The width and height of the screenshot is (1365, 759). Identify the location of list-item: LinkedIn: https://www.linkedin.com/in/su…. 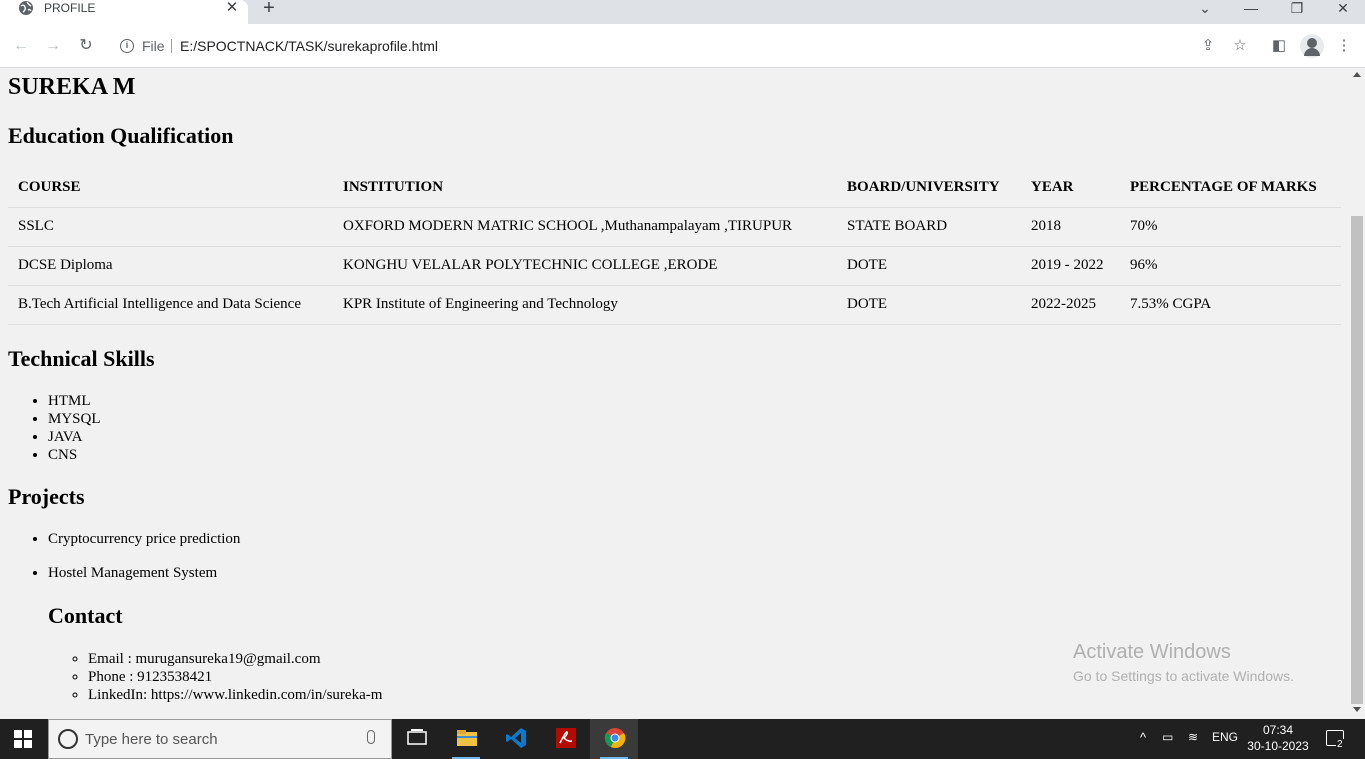
(235, 695).